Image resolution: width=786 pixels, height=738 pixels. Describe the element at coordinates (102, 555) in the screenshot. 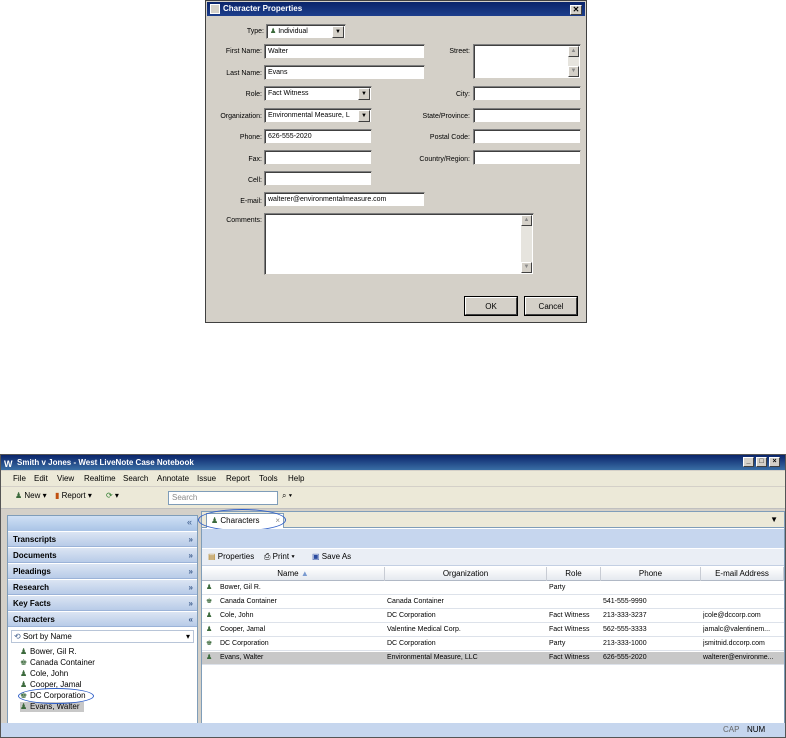

I see `section-documents: Documents »` at that location.